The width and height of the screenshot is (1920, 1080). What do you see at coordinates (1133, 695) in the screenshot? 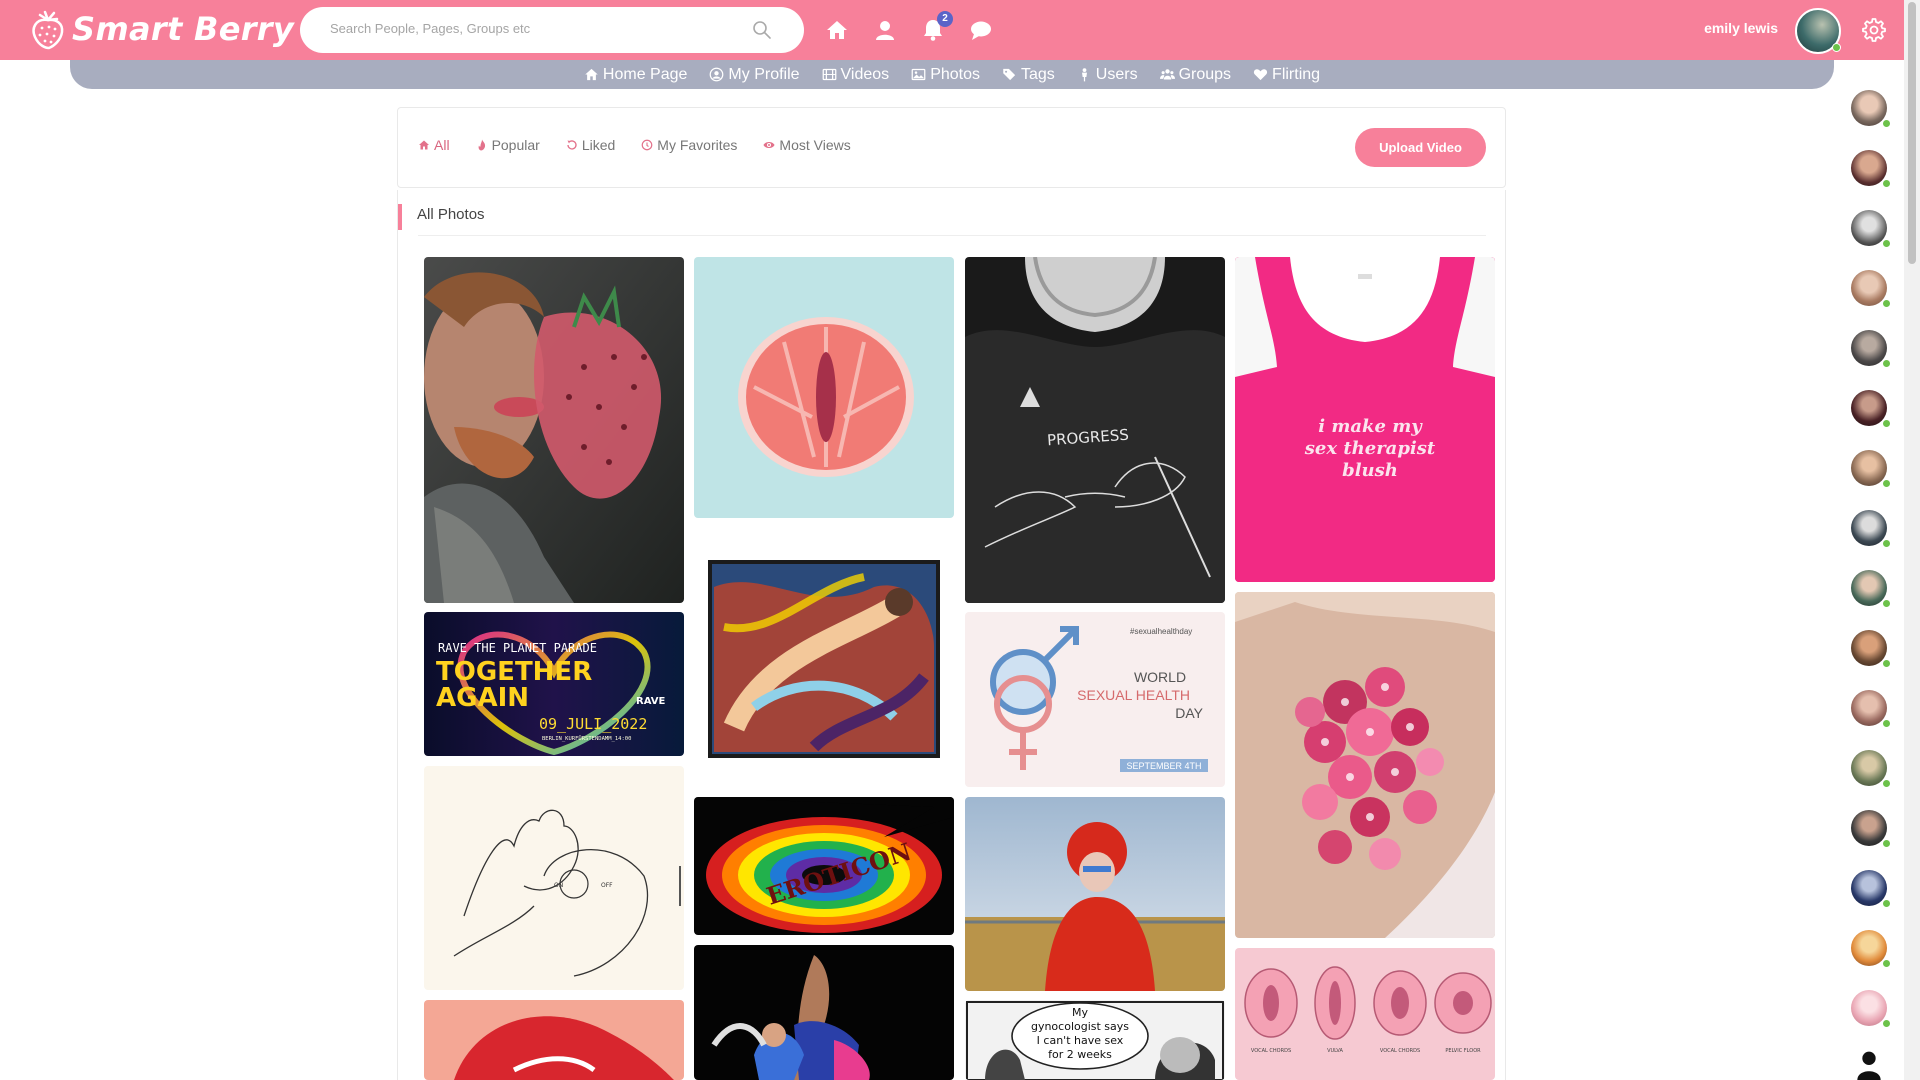
I see `health-line2-text: SEXUAL HEALTH` at bounding box center [1133, 695].